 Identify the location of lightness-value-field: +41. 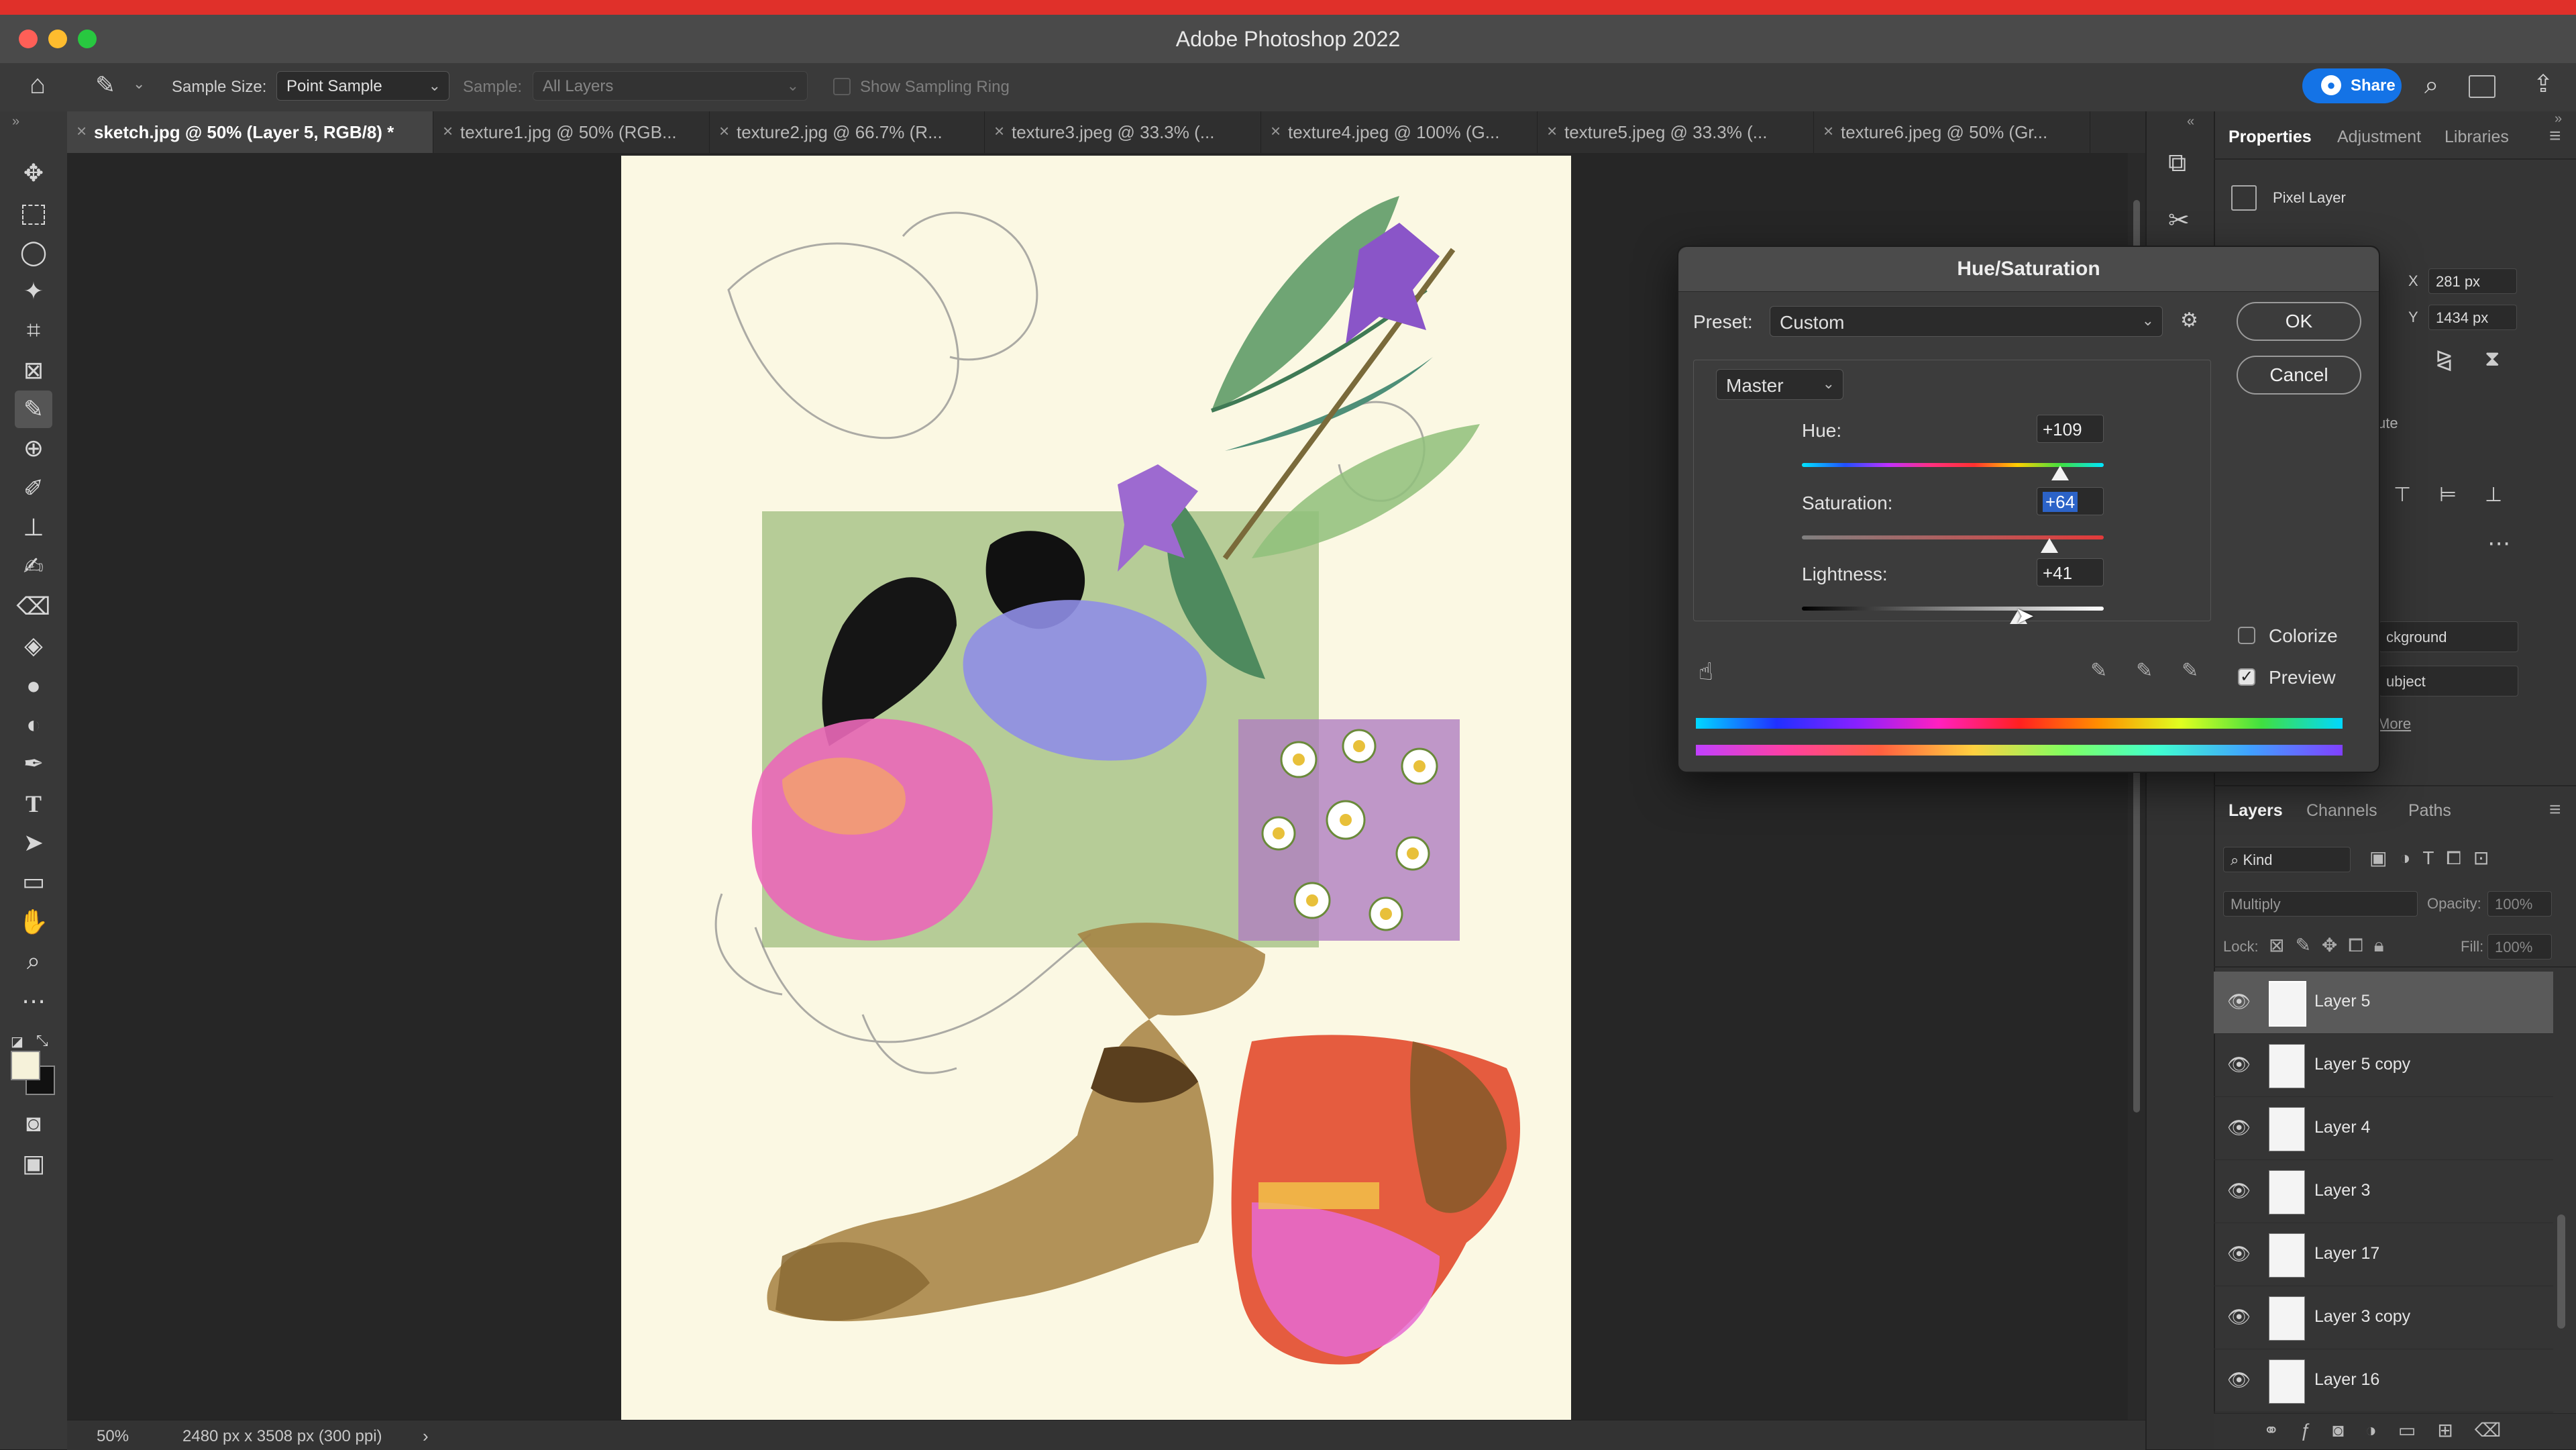
(2070, 572).